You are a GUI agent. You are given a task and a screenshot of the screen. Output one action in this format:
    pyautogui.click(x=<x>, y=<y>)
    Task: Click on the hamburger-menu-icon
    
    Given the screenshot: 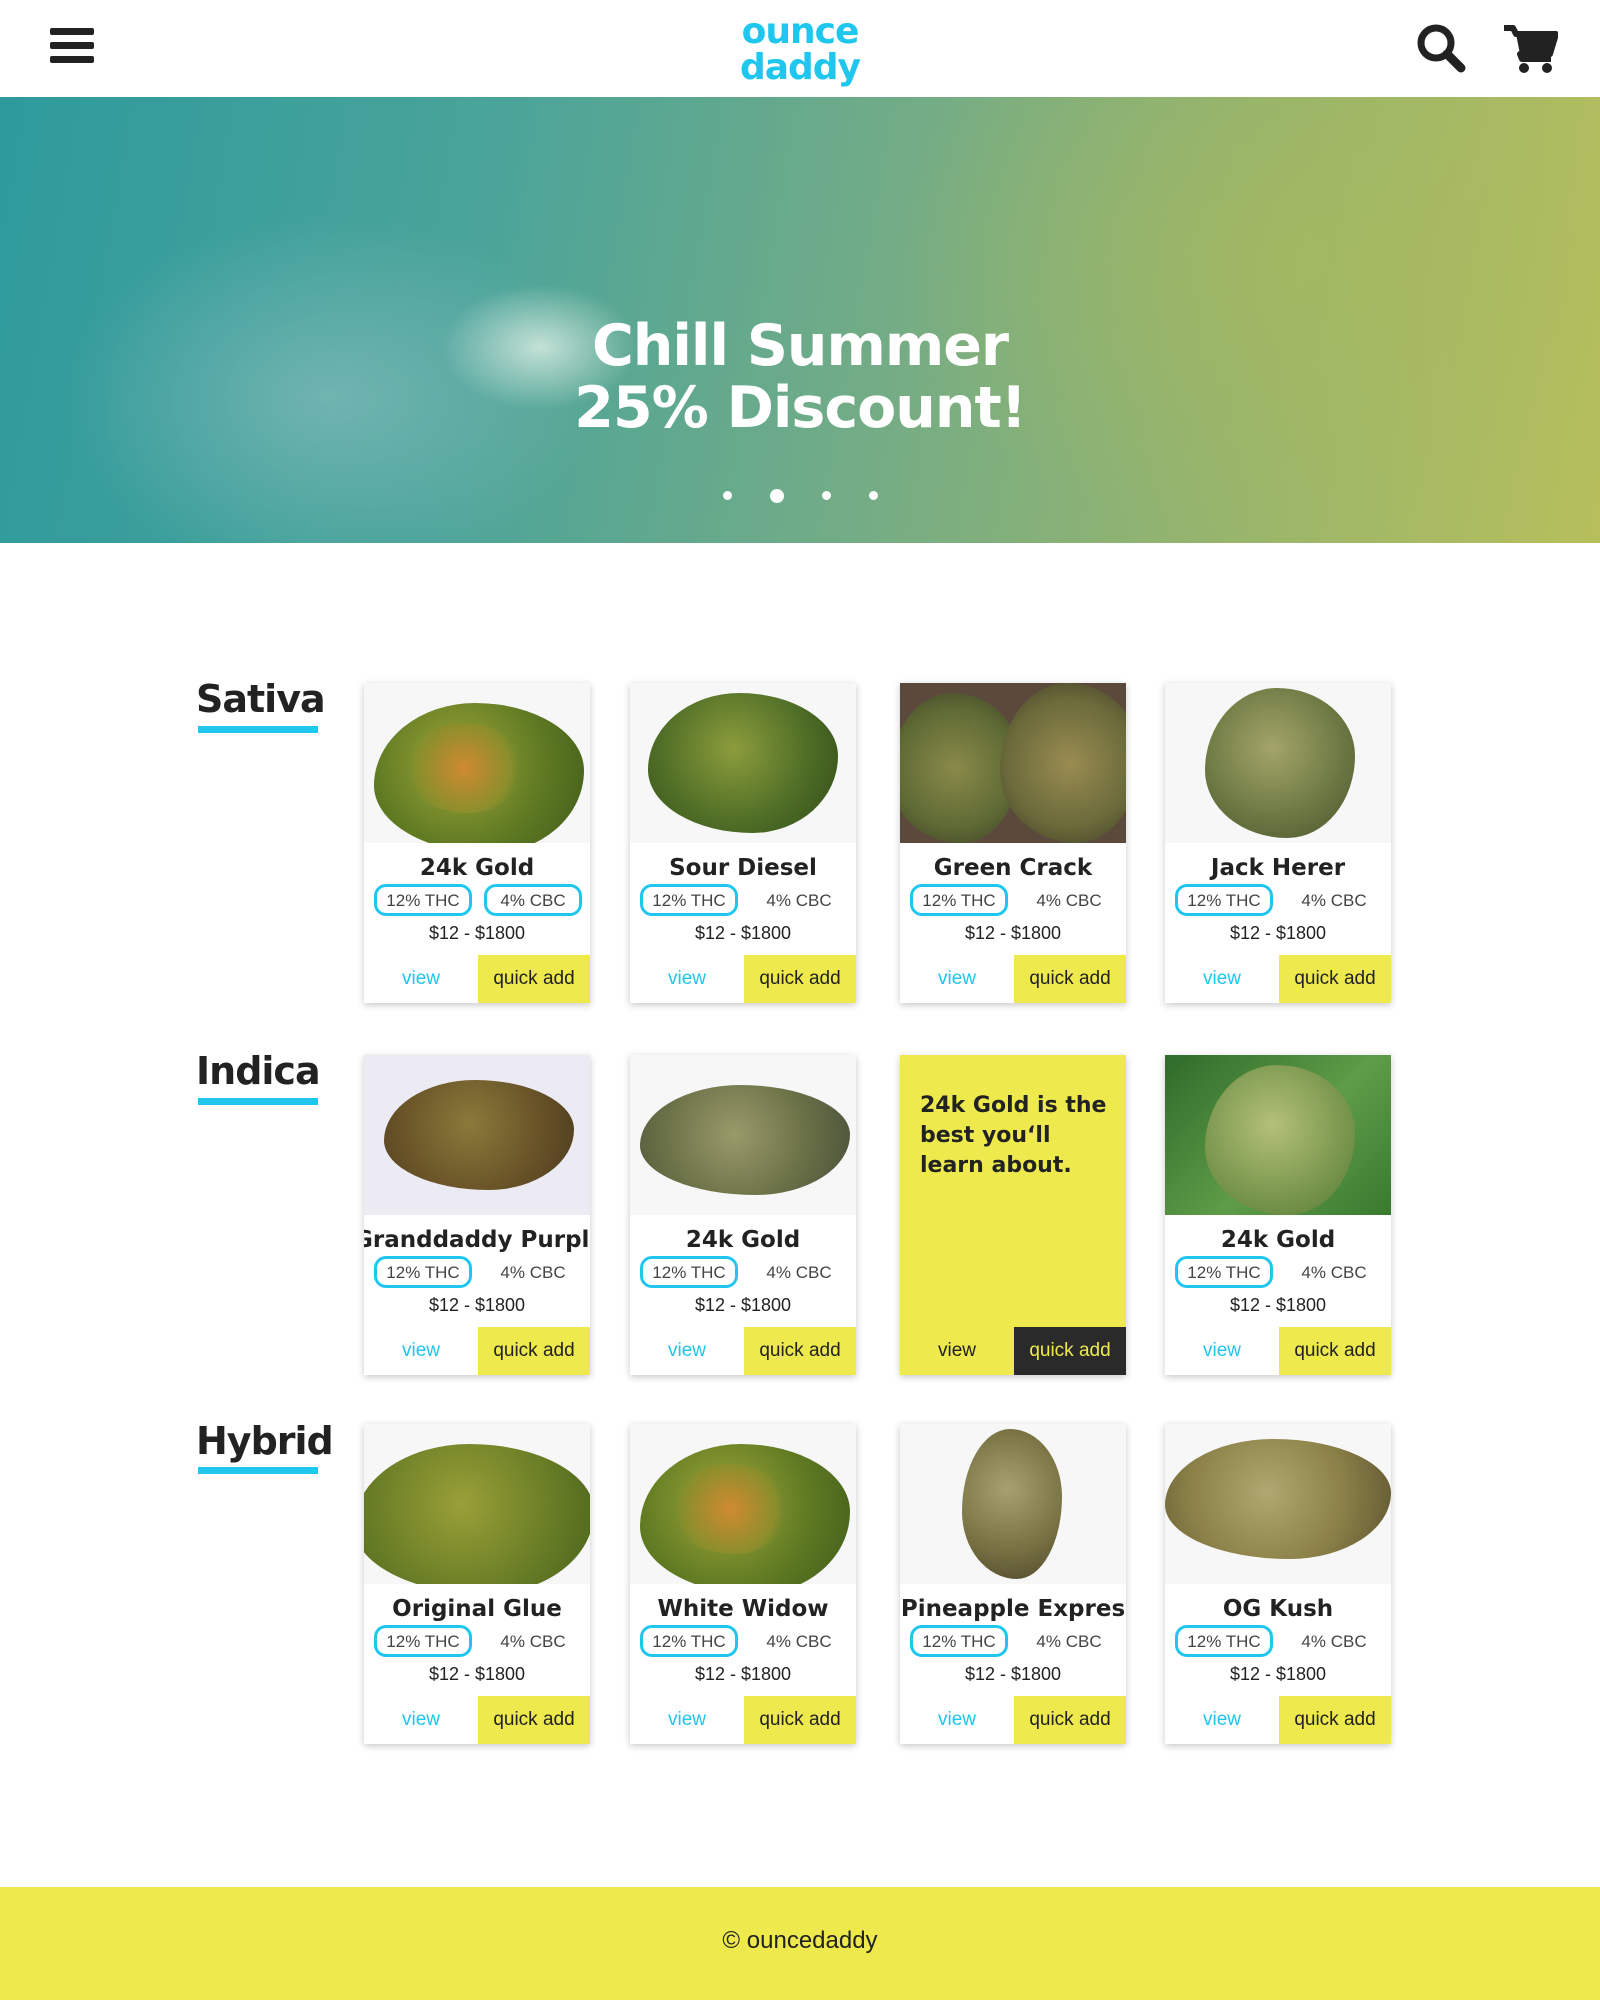 What is the action you would take?
    pyautogui.click(x=72, y=47)
    